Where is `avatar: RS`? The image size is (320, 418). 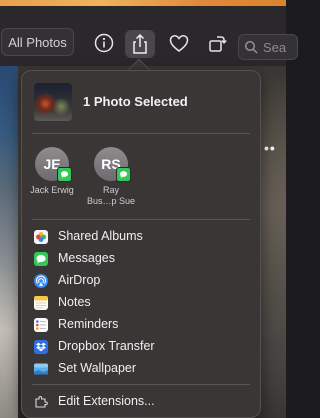 avatar: RS is located at coordinates (112, 164).